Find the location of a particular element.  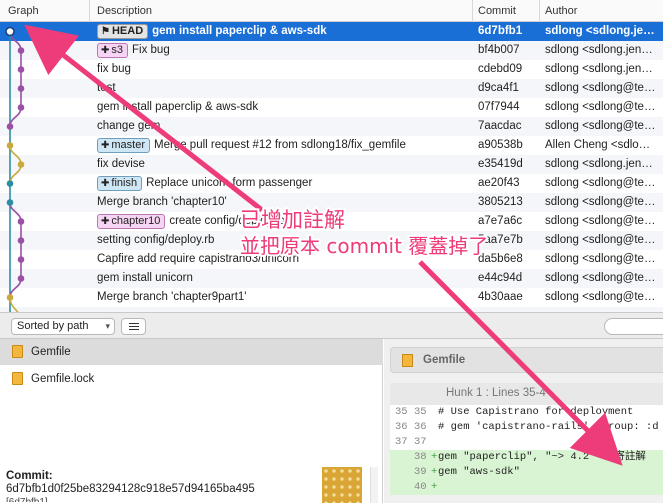

commit-hash-cell: 07f7944 is located at coordinates (499, 107).